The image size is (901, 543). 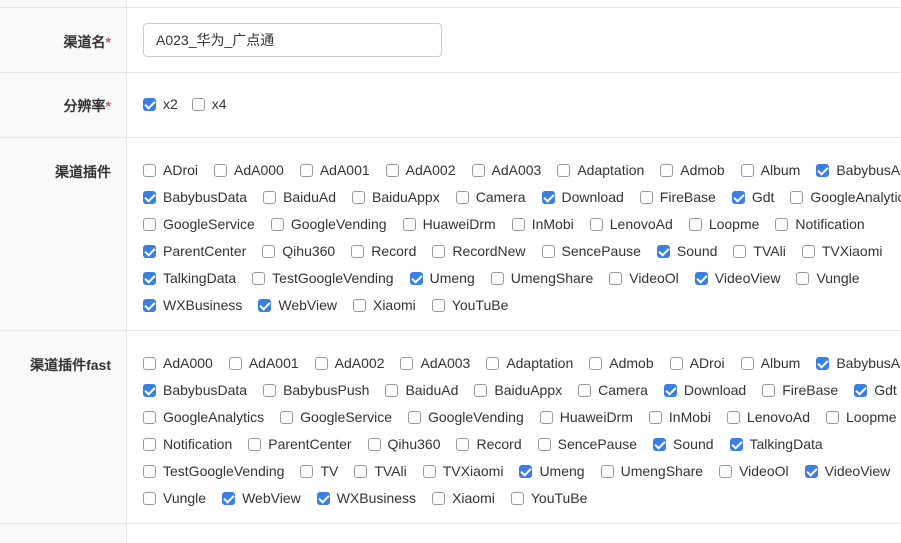 What do you see at coordinates (421, 390) in the screenshot?
I see `checkbox-option-baiduad: BaiduAd` at bounding box center [421, 390].